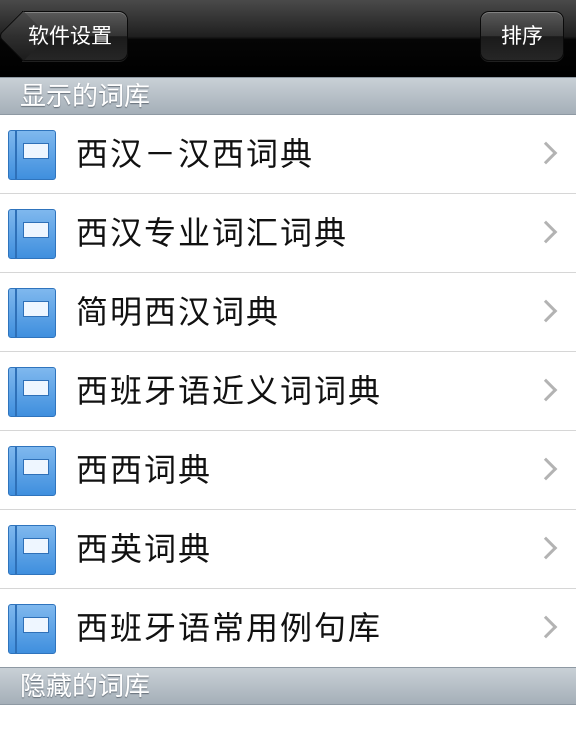  I want to click on hidden-dictionaries-header: 隐藏的词库, so click(288, 686).